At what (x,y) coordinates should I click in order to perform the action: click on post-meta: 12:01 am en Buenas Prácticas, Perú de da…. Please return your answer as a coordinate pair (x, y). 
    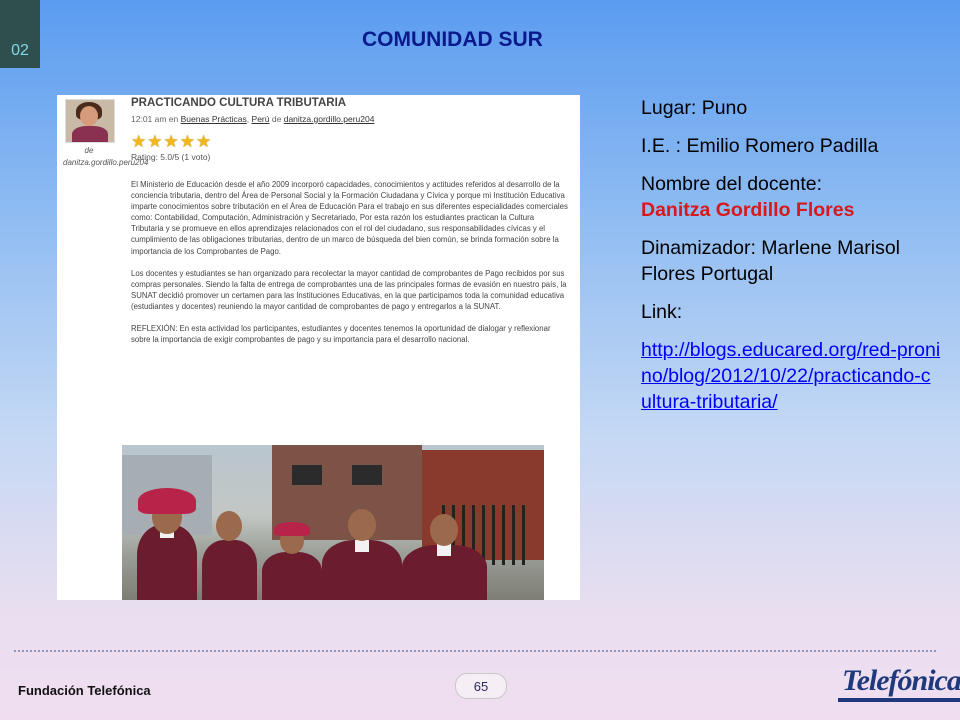
    Looking at the image, I should click on (253, 119).